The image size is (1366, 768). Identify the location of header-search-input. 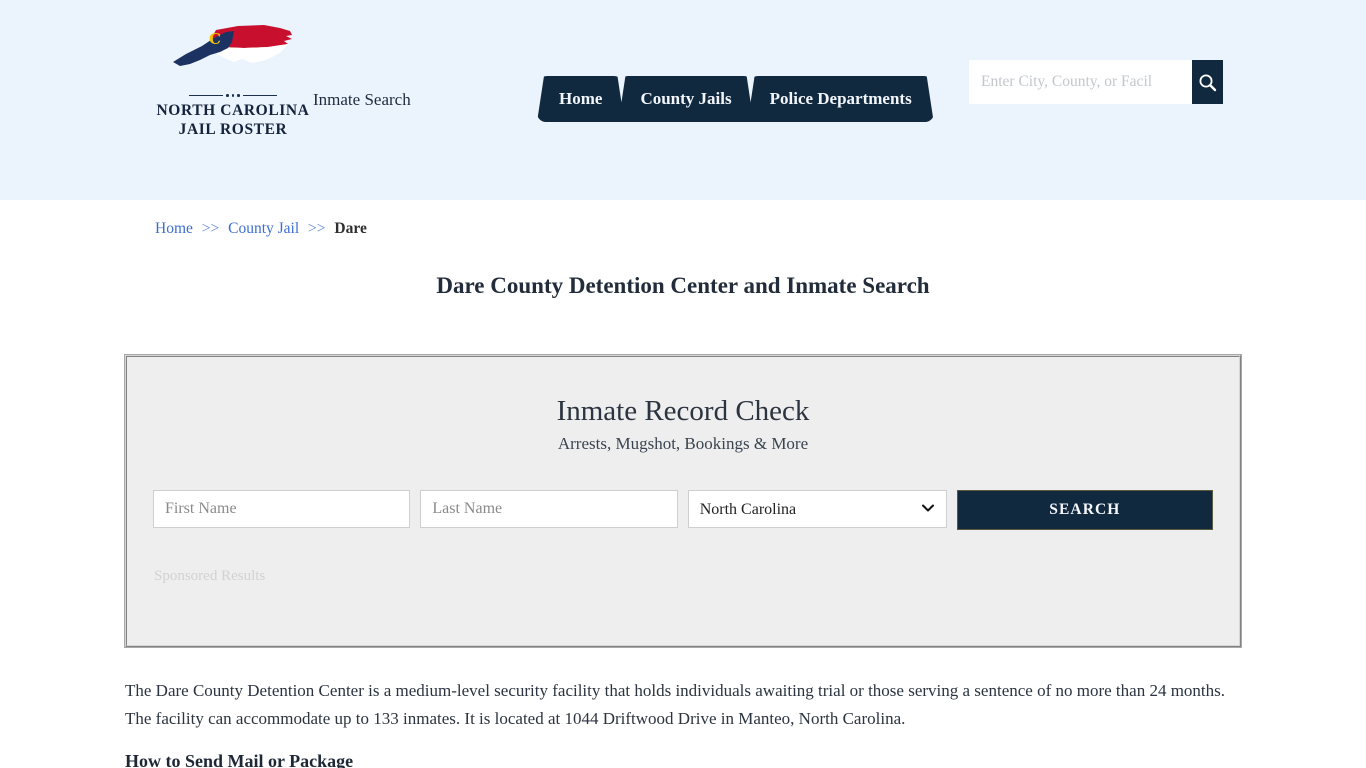
(1080, 82).